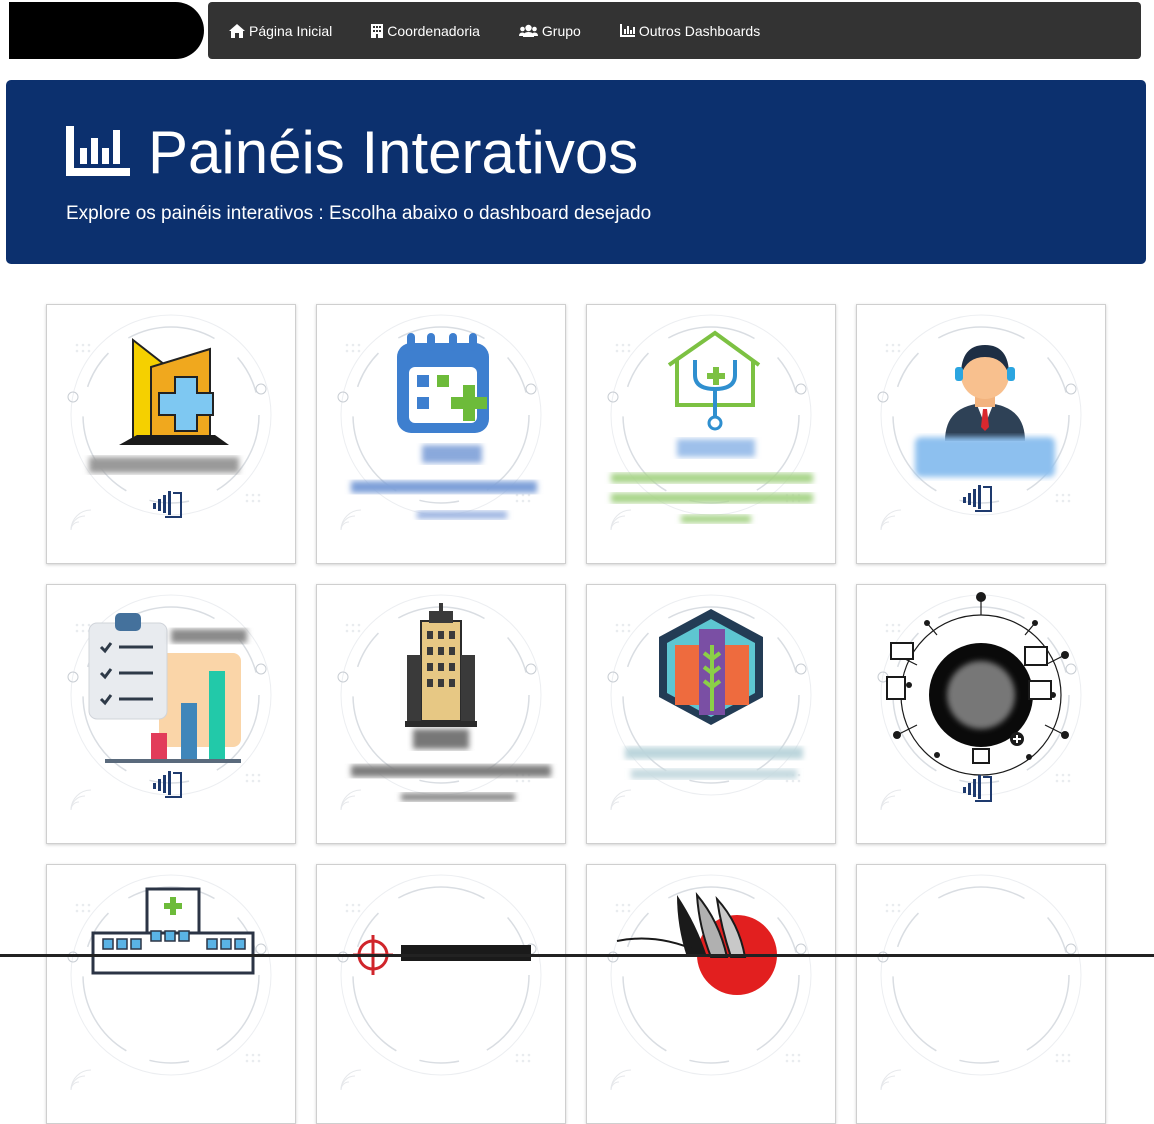 The height and width of the screenshot is (1124, 1154). What do you see at coordinates (169, 422) in the screenshot?
I see `hospital-building-icon` at bounding box center [169, 422].